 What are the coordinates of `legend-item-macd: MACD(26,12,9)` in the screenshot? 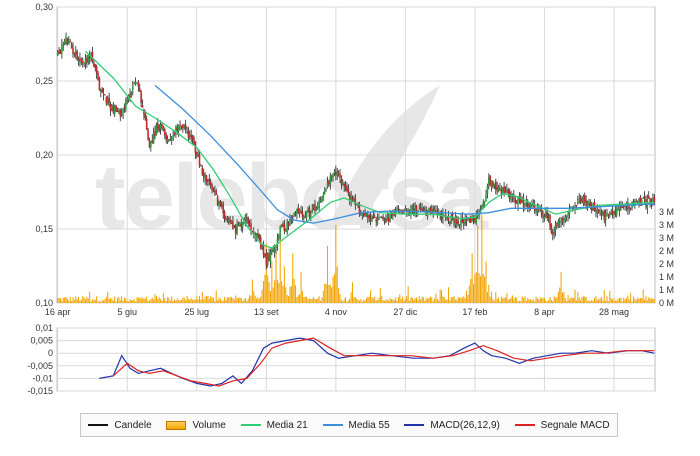 It's located at (452, 425).